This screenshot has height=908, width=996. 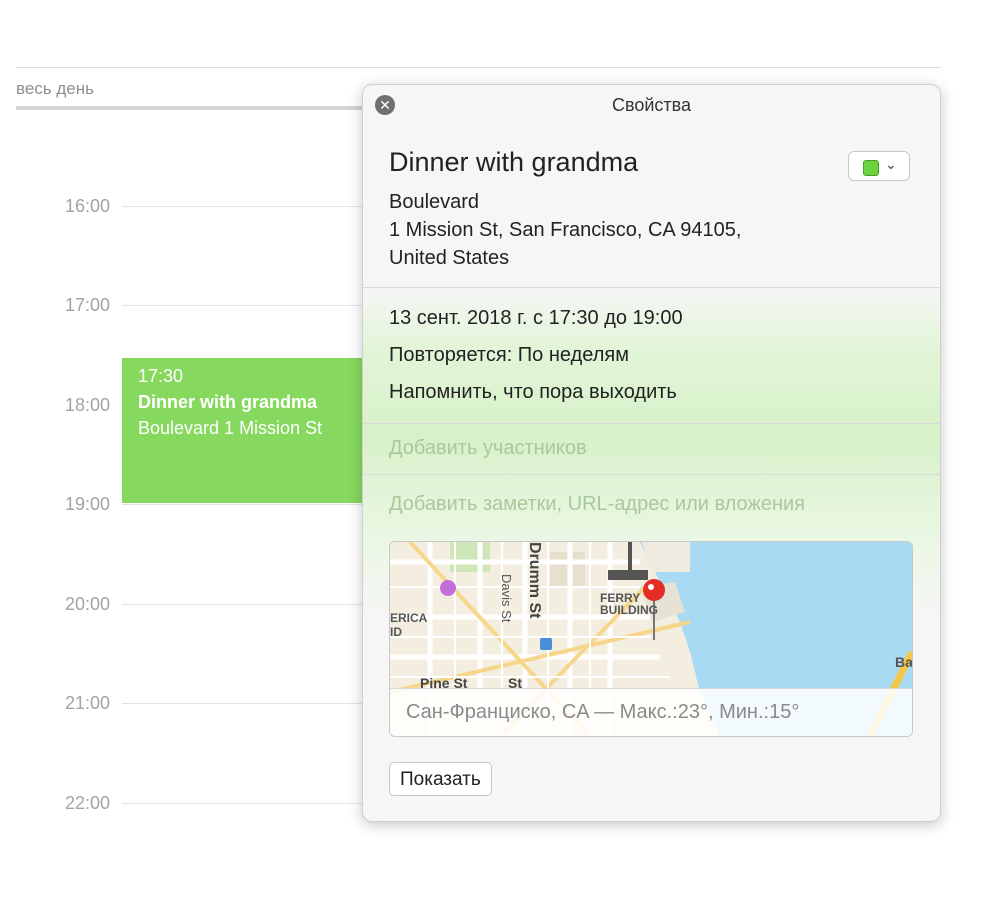 What do you see at coordinates (87, 604) in the screenshot?
I see `hour-label: 20:00` at bounding box center [87, 604].